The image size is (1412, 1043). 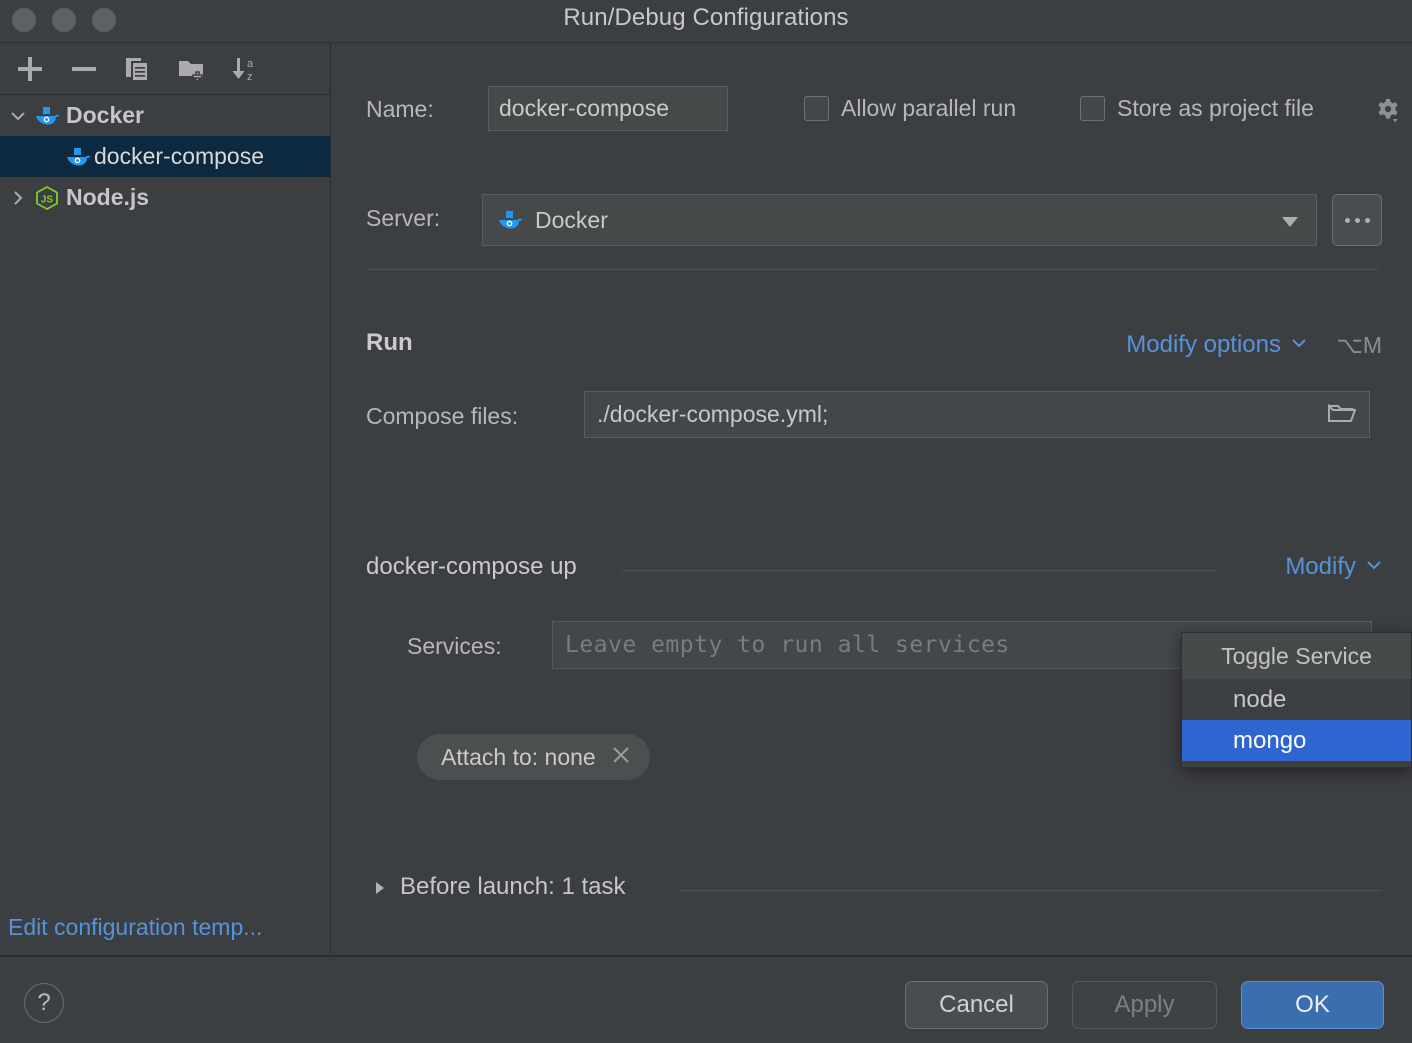 I want to click on server-select: Docker, so click(x=899, y=220).